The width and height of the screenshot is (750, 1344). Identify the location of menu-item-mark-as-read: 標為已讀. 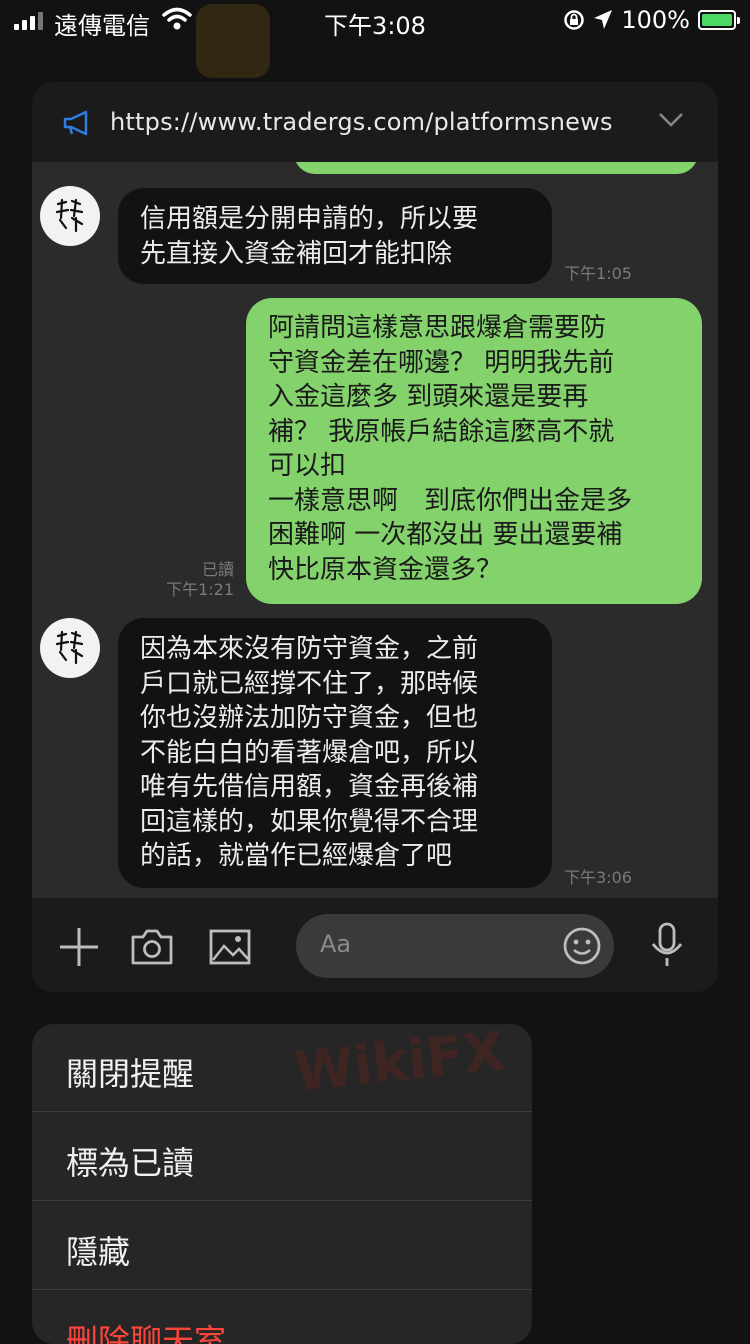
(282, 1157).